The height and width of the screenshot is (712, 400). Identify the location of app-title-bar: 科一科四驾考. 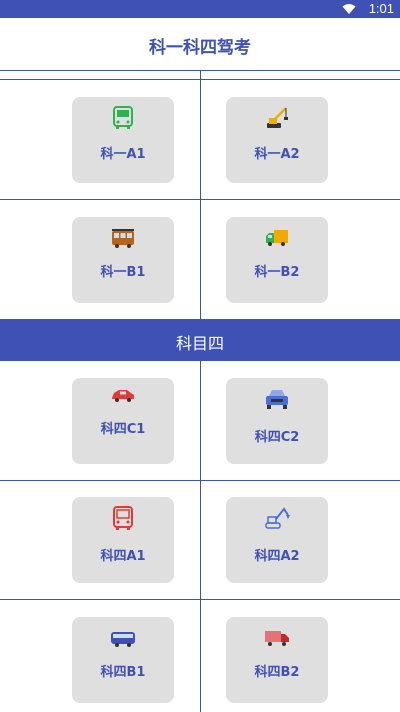
(200, 44).